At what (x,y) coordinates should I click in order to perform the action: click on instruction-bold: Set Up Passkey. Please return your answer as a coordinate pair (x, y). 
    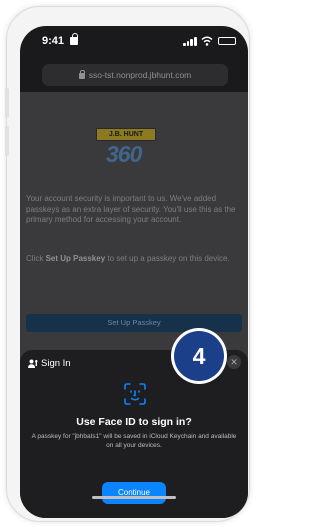
    Looking at the image, I should click on (75, 258).